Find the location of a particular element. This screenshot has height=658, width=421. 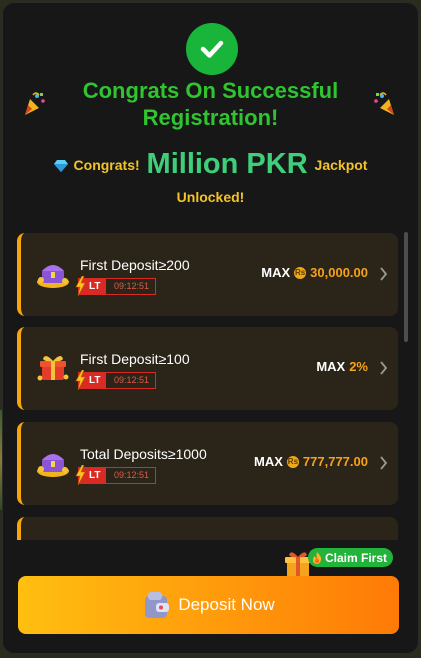

gem-icon is located at coordinates (60, 166).